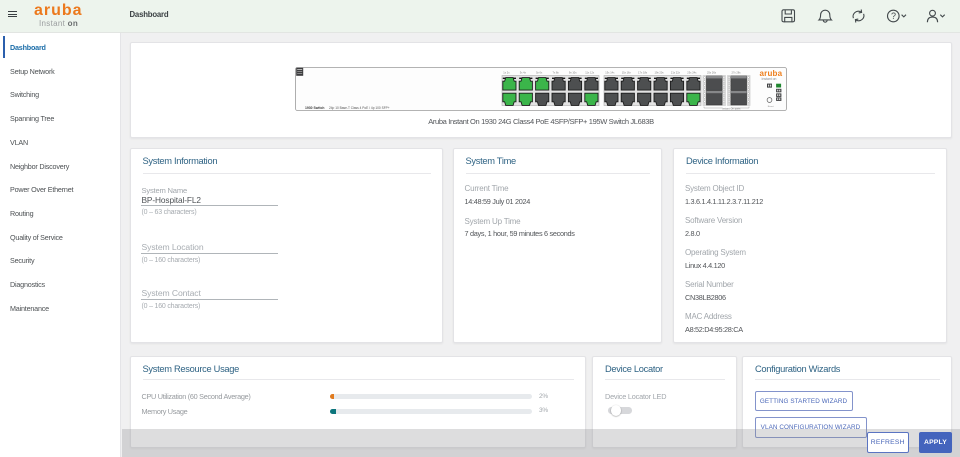 This screenshot has height=457, width=960. Describe the element at coordinates (314, 108) in the screenshot. I see `svg-text: 1930 Switch` at that location.